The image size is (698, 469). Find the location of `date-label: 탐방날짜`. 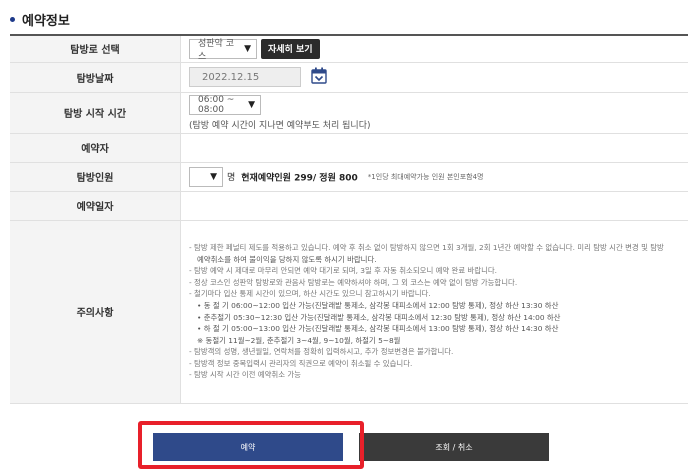

date-label: 탐방날짜 is located at coordinates (95, 77).